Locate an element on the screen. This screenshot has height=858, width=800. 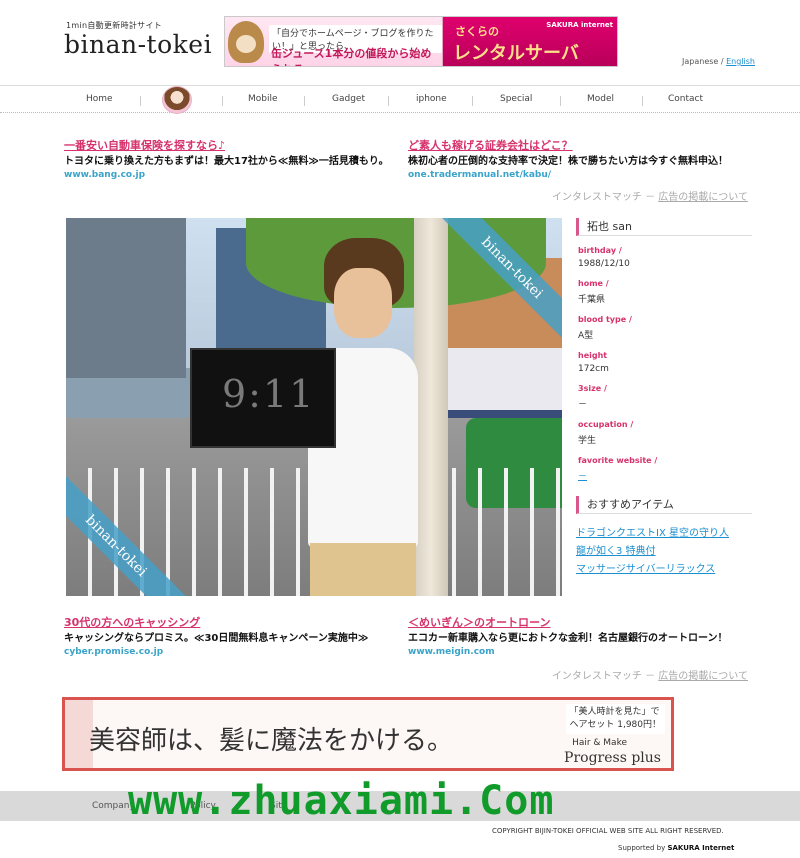
profile-field: occupation / 学生 is located at coordinates (664, 433).